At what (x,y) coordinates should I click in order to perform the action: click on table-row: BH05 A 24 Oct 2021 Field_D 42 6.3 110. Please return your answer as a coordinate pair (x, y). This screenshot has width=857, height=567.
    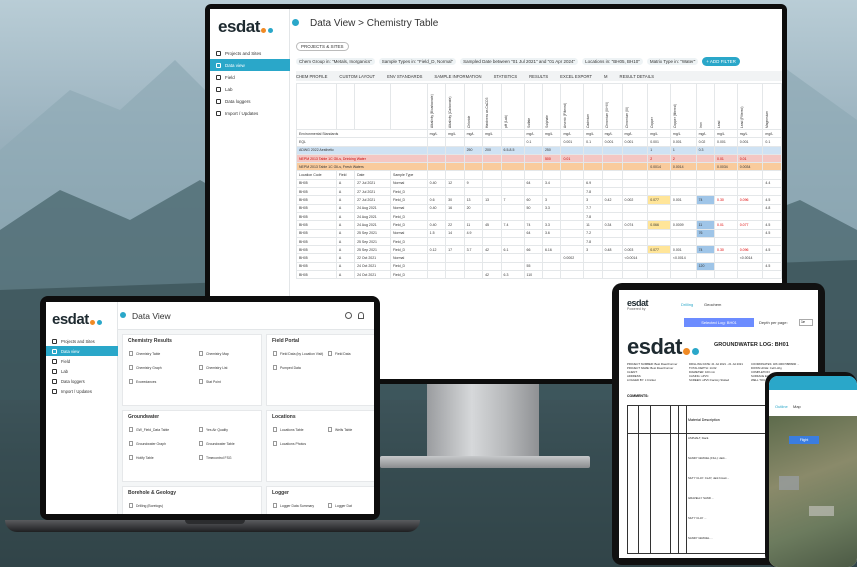
    Looking at the image, I should click on (539, 275).